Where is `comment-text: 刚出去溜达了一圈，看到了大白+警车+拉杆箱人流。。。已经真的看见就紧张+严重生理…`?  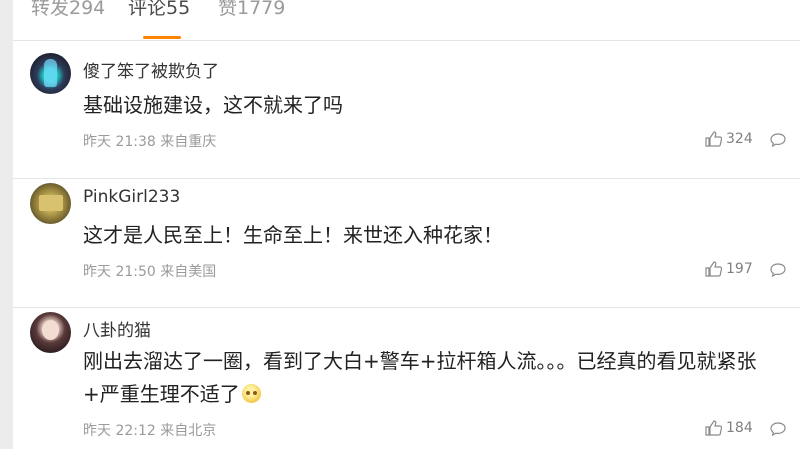 comment-text: 刚出去溜达了一圈，看到了大白+警车+拉杆箱人流。。。已经真的看见就紧张+严重生理… is located at coordinates (428, 378).